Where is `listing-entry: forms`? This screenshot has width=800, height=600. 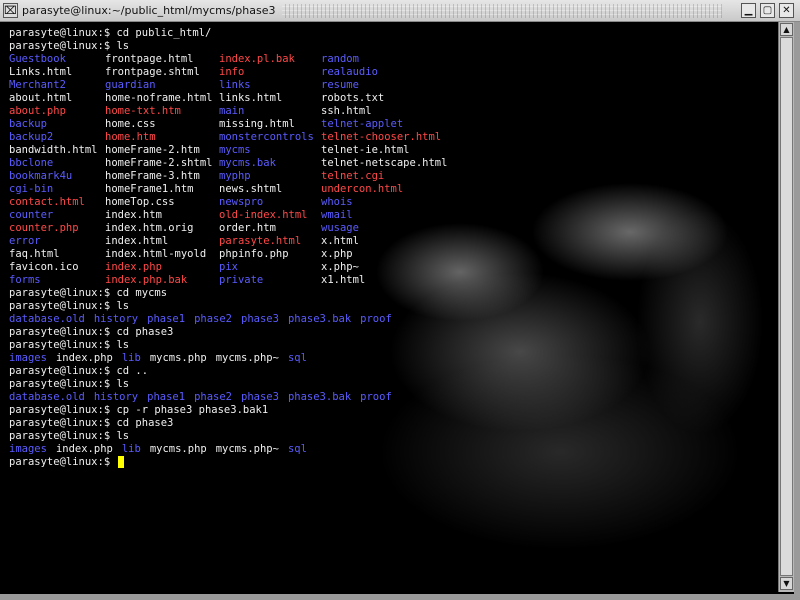 listing-entry: forms is located at coordinates (25, 280).